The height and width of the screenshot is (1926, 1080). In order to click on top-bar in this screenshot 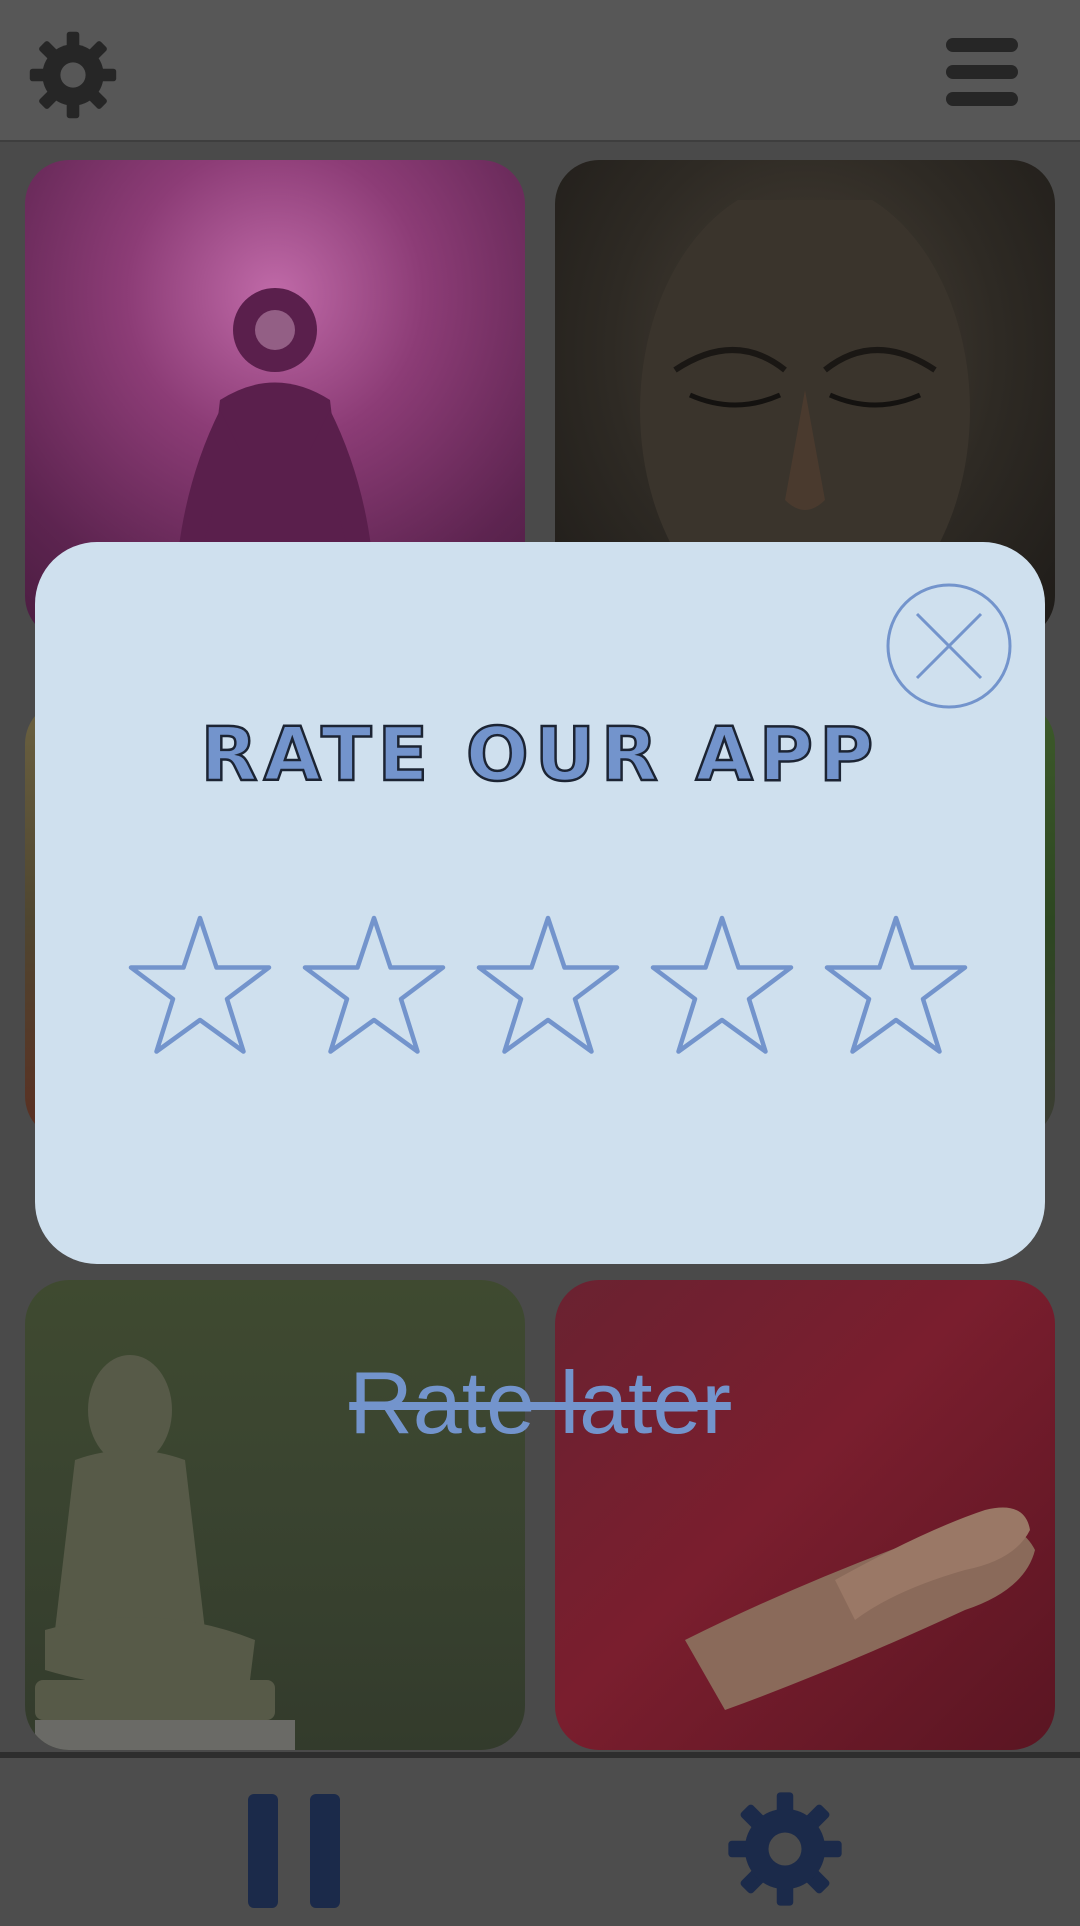, I will do `click(540, 71)`.